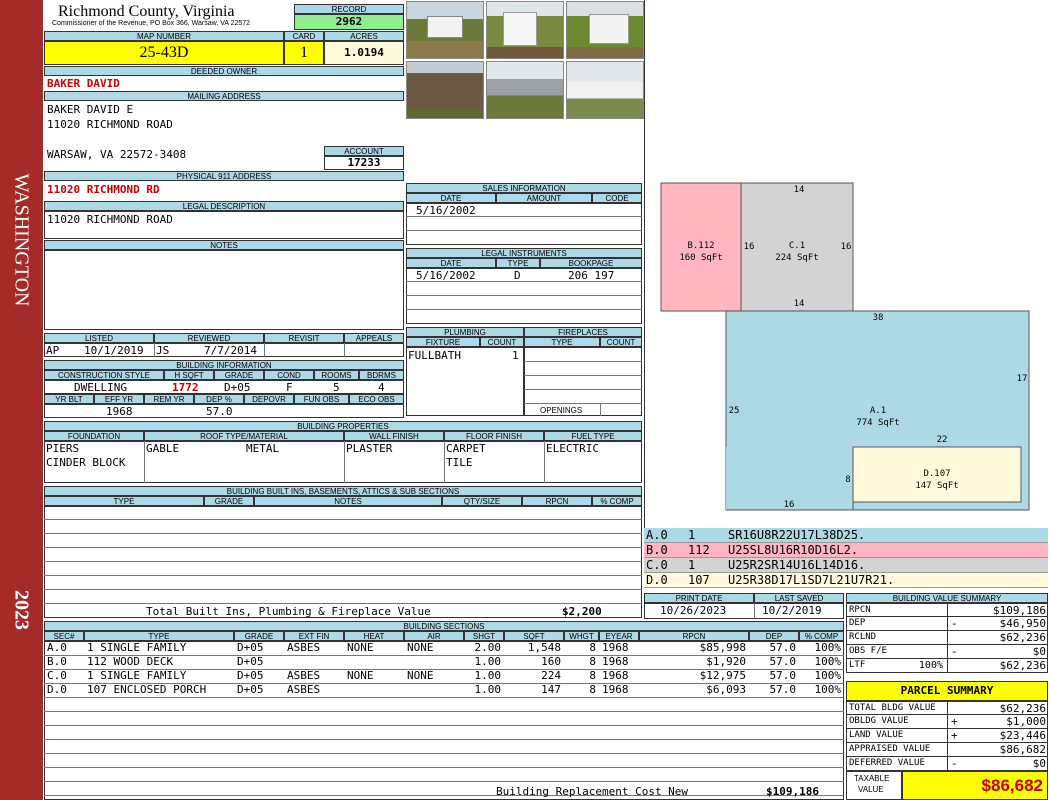 Image resolution: width=1050 pixels, height=800 pixels. Describe the element at coordinates (137, 647) in the screenshot. I see `section-cell: 1 SINGLE FAMILY` at that location.